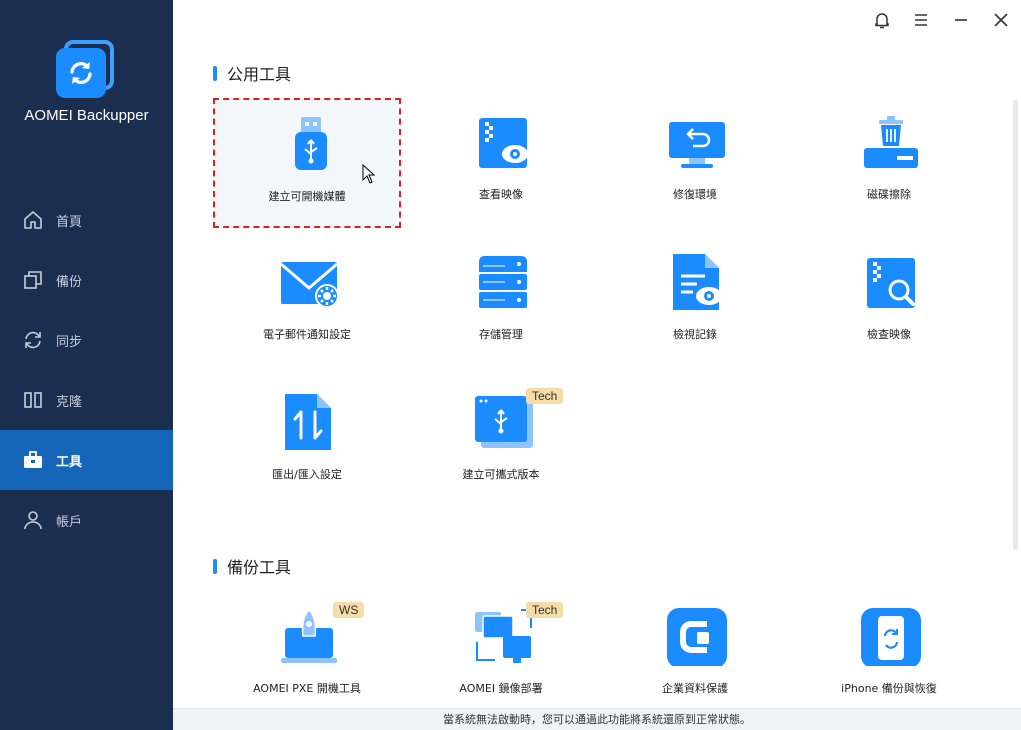 This screenshot has width=1021, height=730. I want to click on view-log-icon, so click(697, 282).